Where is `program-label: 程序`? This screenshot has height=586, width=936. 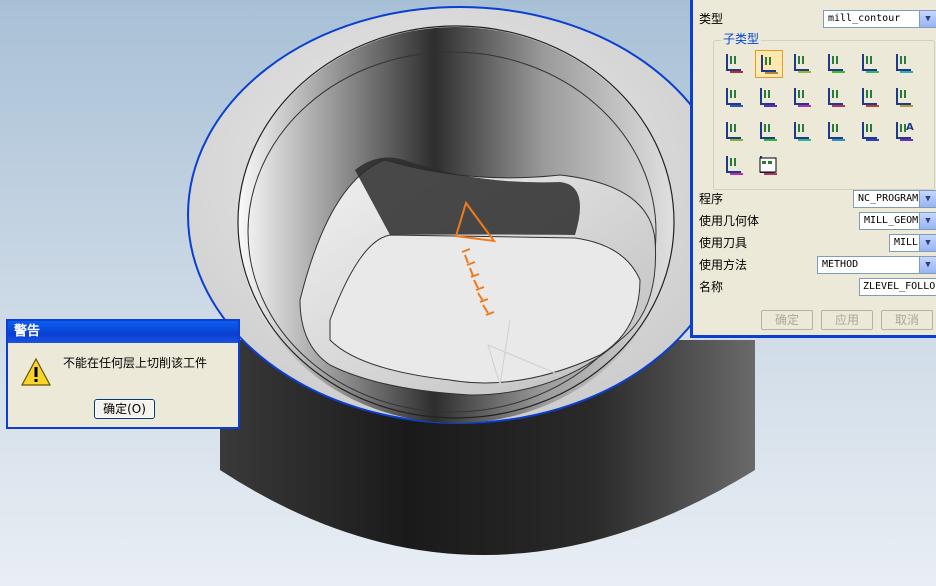 program-label: 程序 is located at coordinates (711, 199).